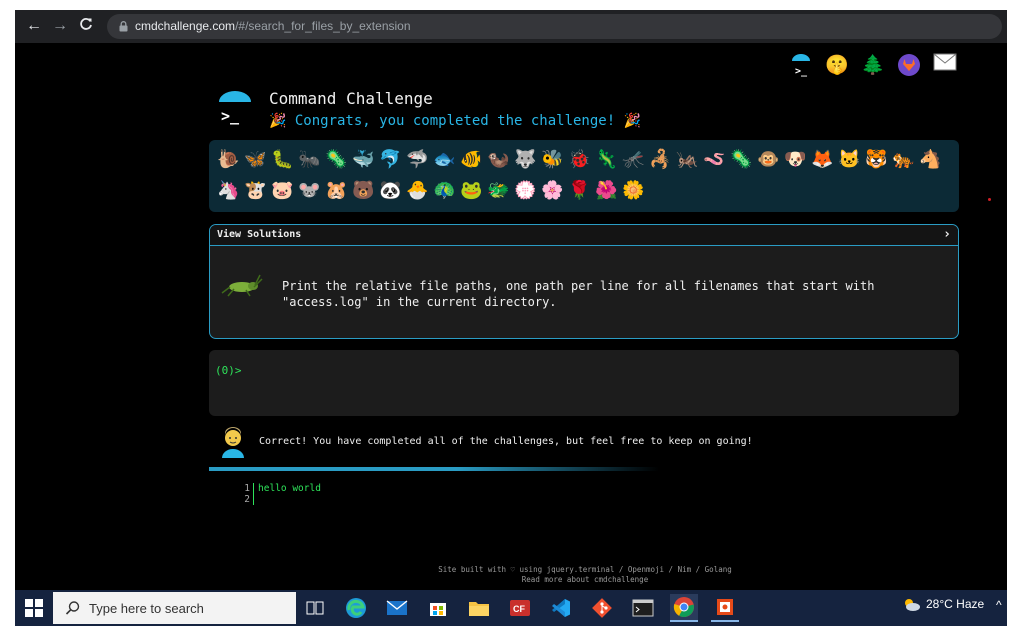  Describe the element at coordinates (255, 190) in the screenshot. I see `challenge-emoji: 🐮` at that location.